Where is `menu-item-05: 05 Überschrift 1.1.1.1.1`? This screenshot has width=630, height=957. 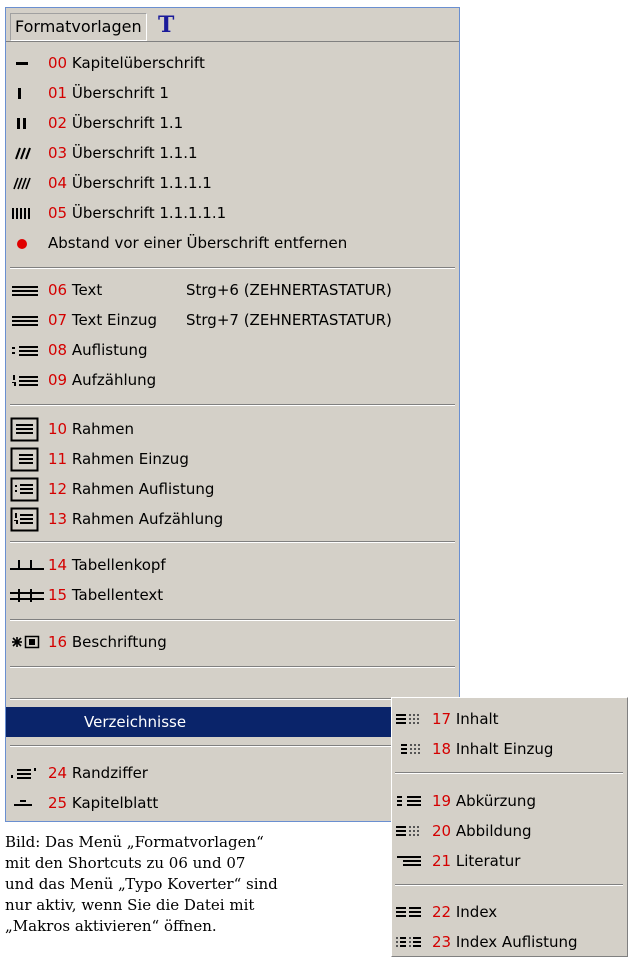 menu-item-05: 05 Überschrift 1.1.1.1.1 is located at coordinates (231, 213).